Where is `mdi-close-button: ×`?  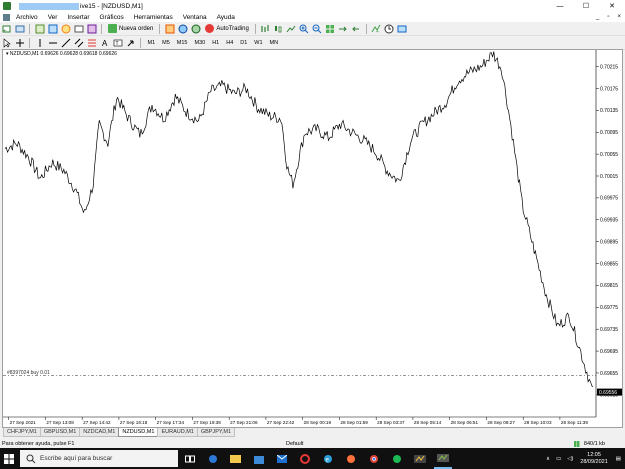
mdi-close-button: × is located at coordinates (619, 17).